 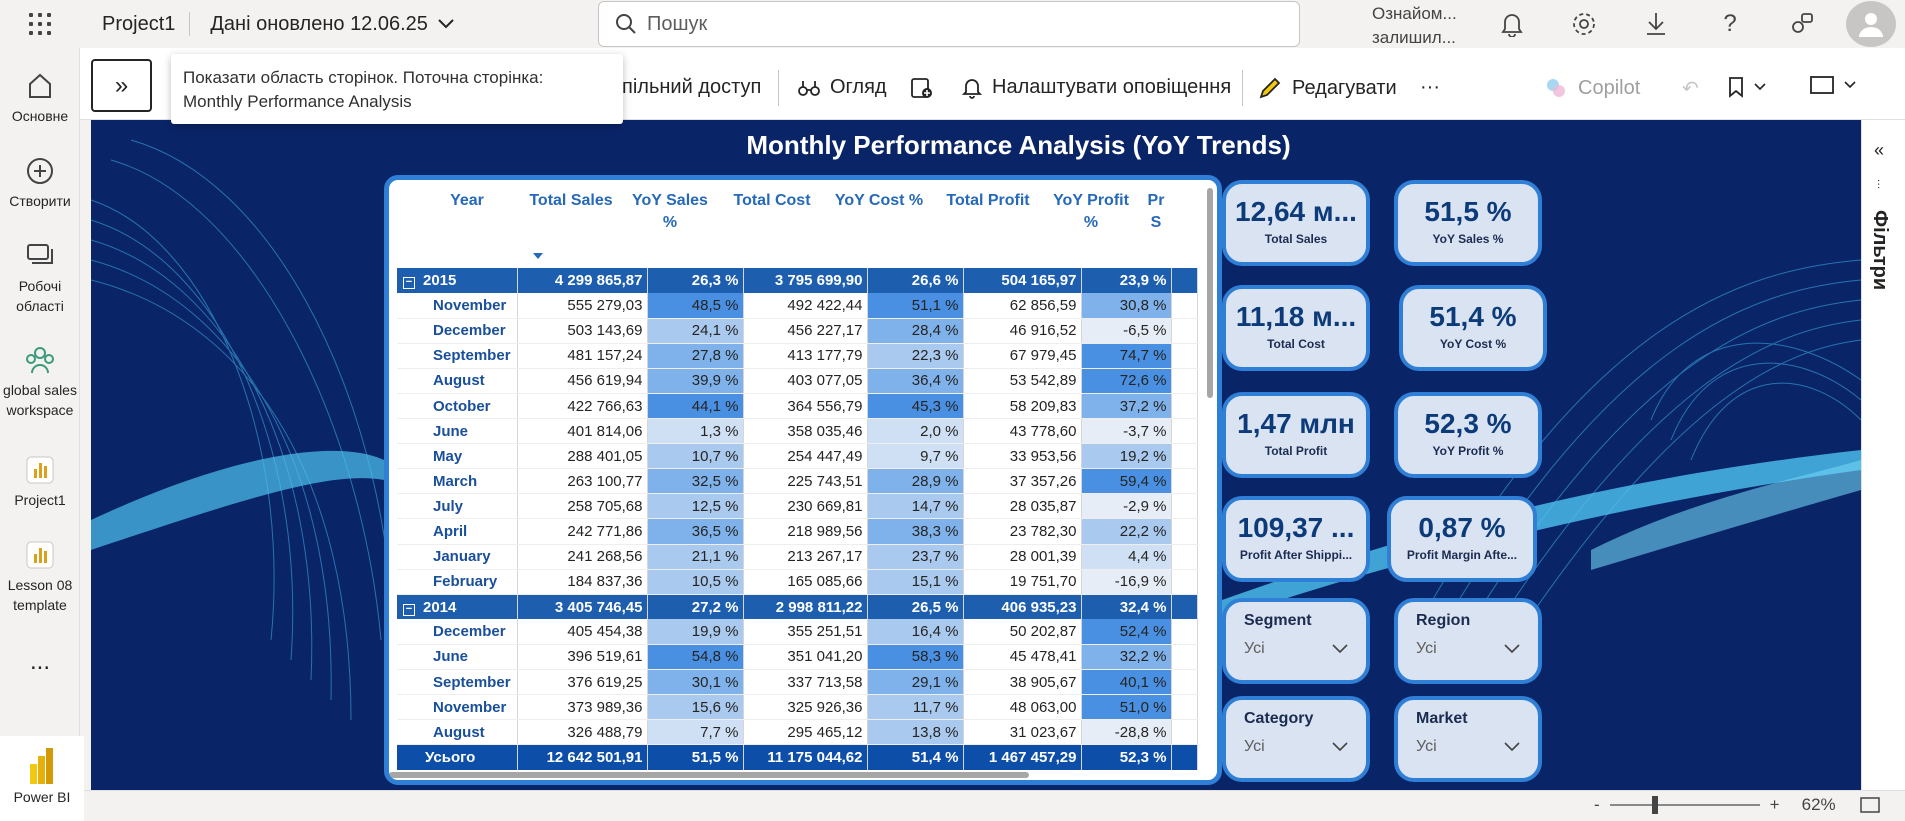 What do you see at coordinates (1254, 746) in the screenshot?
I see `slicer-value: Усі` at bounding box center [1254, 746].